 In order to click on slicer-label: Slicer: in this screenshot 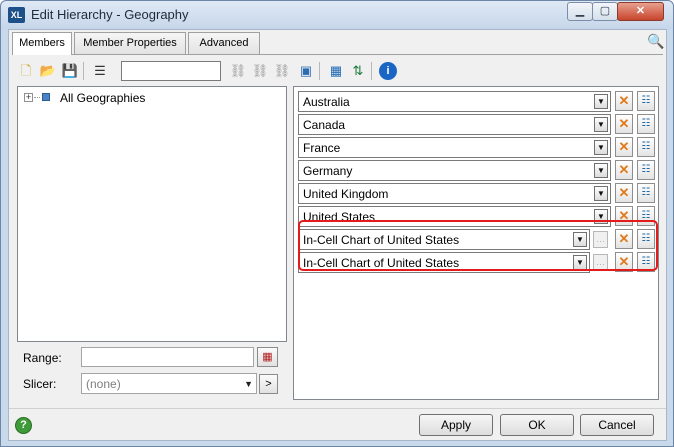, I will do `click(40, 384)`.